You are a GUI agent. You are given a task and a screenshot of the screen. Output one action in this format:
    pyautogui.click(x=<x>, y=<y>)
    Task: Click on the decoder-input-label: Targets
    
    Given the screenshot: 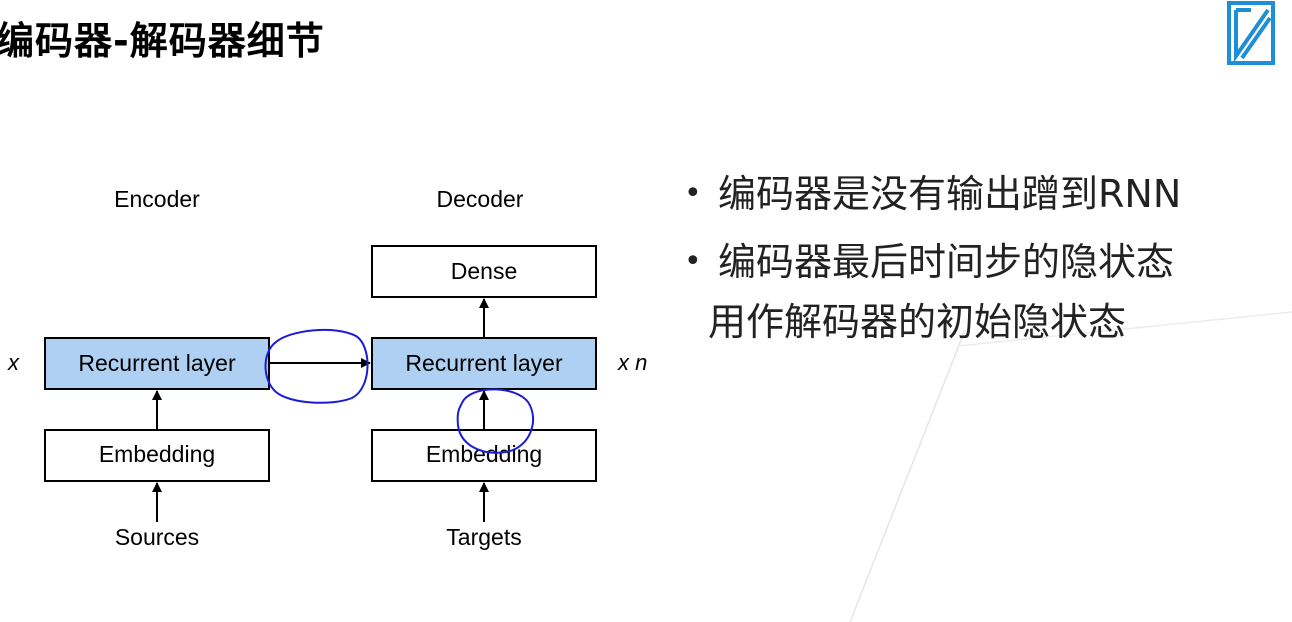 What is the action you would take?
    pyautogui.click(x=483, y=537)
    